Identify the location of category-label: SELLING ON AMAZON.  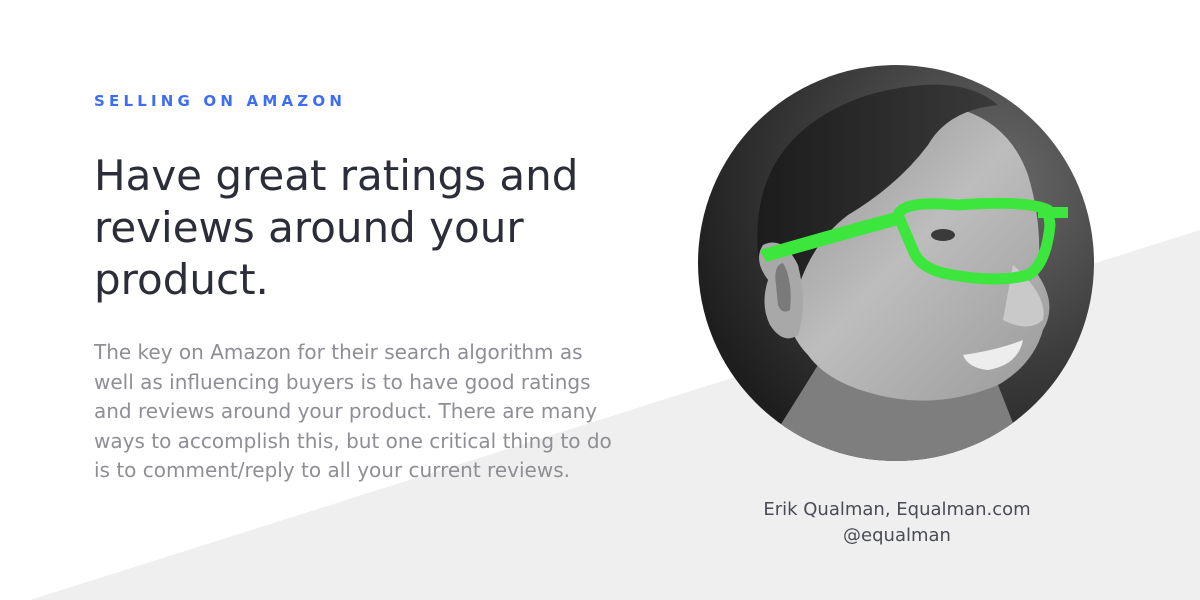
(220, 101).